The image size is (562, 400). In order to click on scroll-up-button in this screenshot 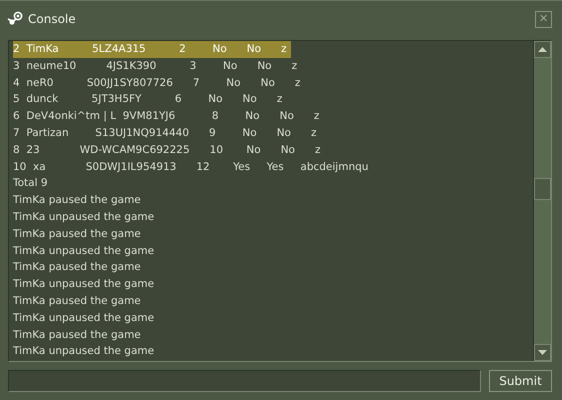, I will do `click(542, 49)`.